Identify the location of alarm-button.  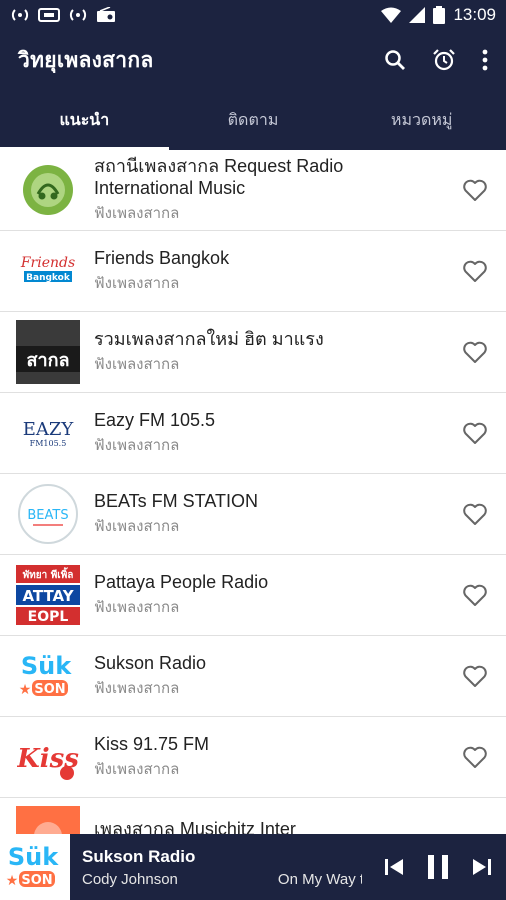
(444, 60).